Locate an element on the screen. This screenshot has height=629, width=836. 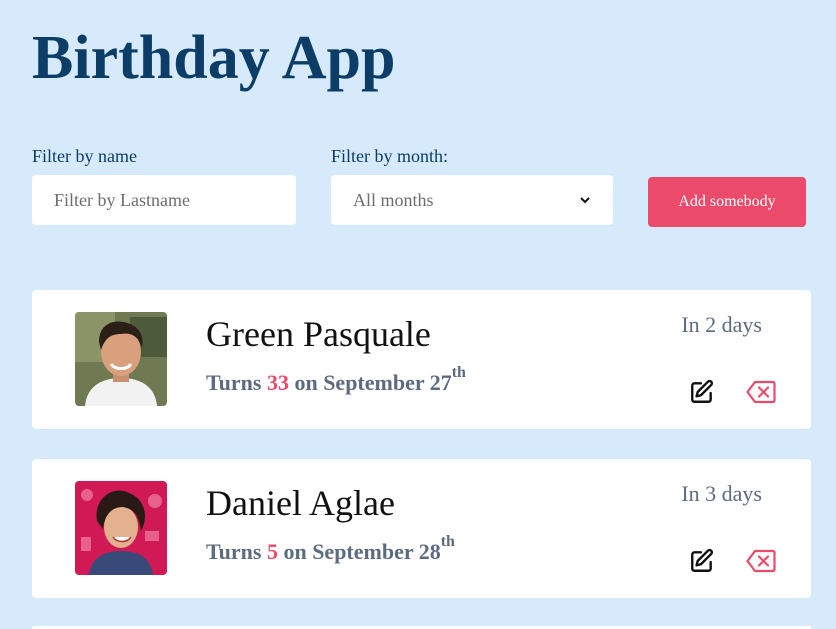
birthday-info: Turns 33 on September 27th is located at coordinates (336, 380).